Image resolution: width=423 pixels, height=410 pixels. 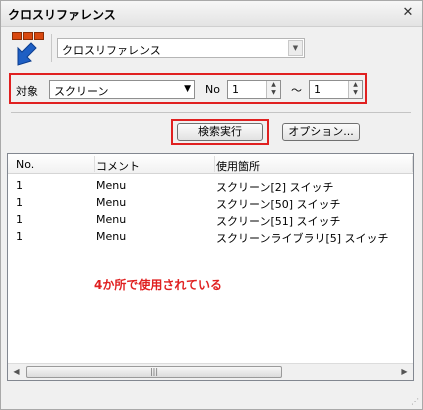 What do you see at coordinates (278, 221) in the screenshot?
I see `cell-location: スクリーン[51] スイッチ` at bounding box center [278, 221].